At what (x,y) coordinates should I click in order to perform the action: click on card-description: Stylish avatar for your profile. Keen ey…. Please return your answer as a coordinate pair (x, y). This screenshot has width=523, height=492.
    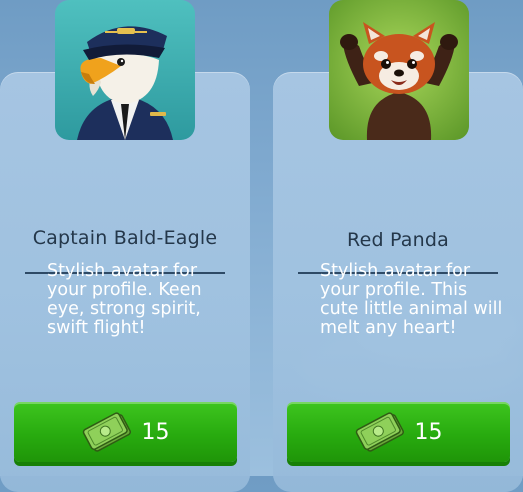
    Looking at the image, I should click on (124, 299).